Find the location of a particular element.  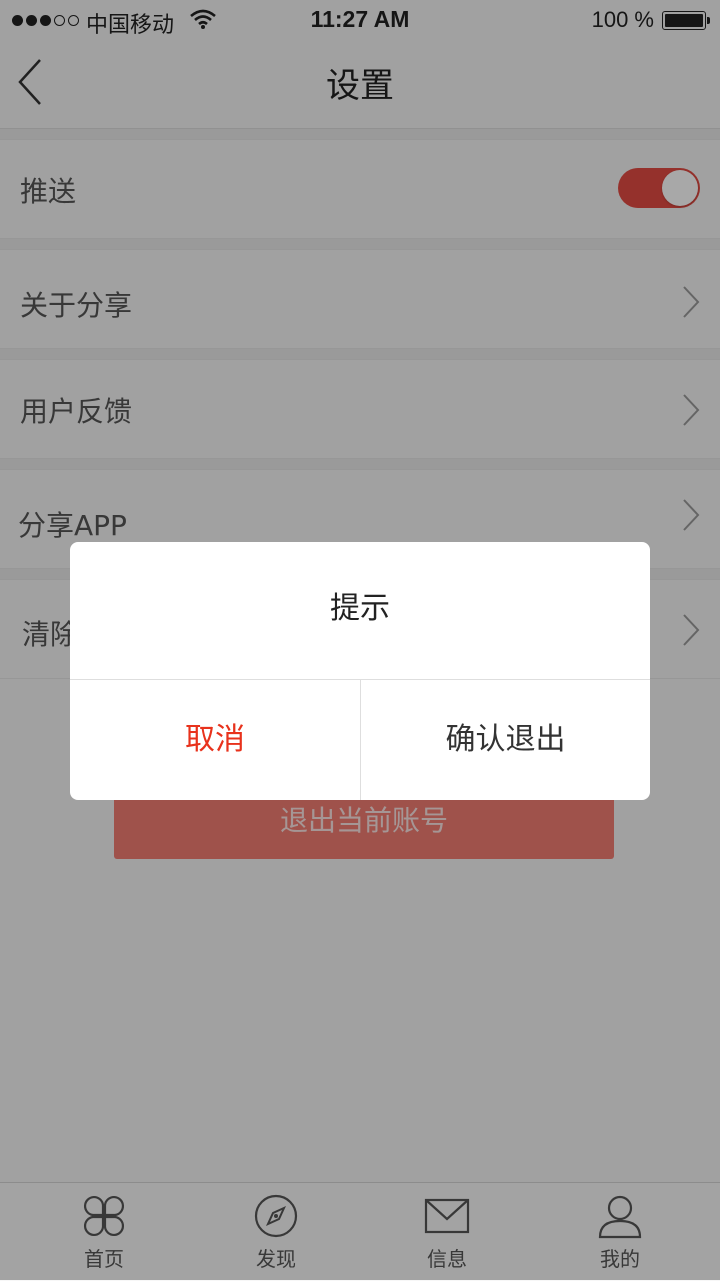

dialog-title: 提示 is located at coordinates (360, 611).